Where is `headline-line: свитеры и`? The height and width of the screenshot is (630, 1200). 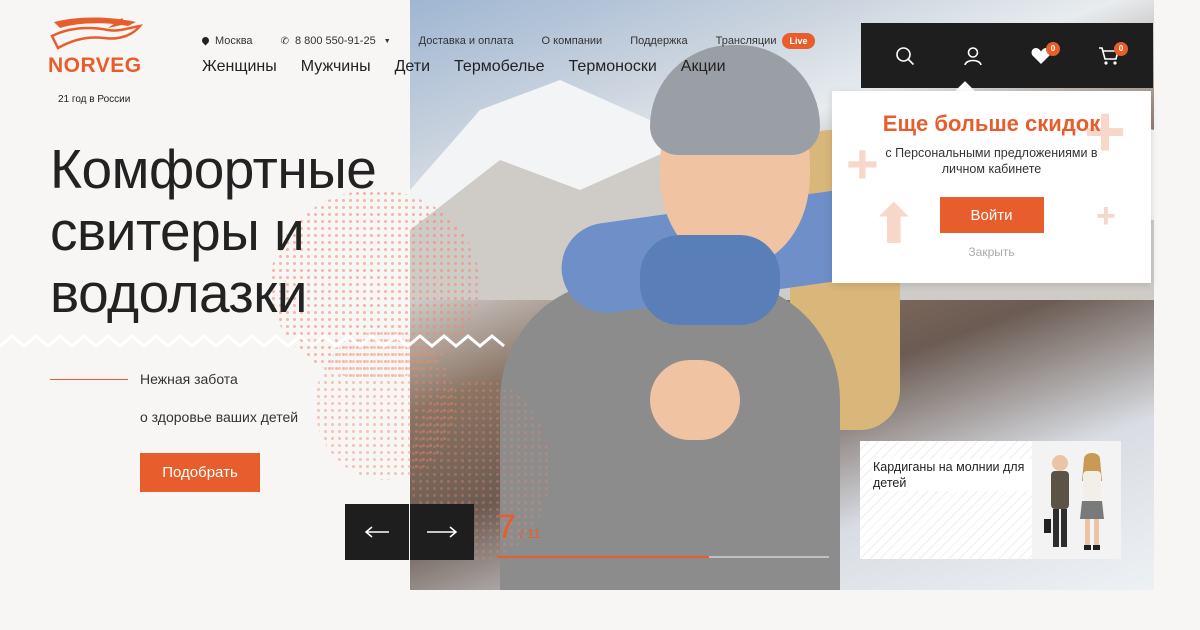
headline-line: свитеры и is located at coordinates (177, 231).